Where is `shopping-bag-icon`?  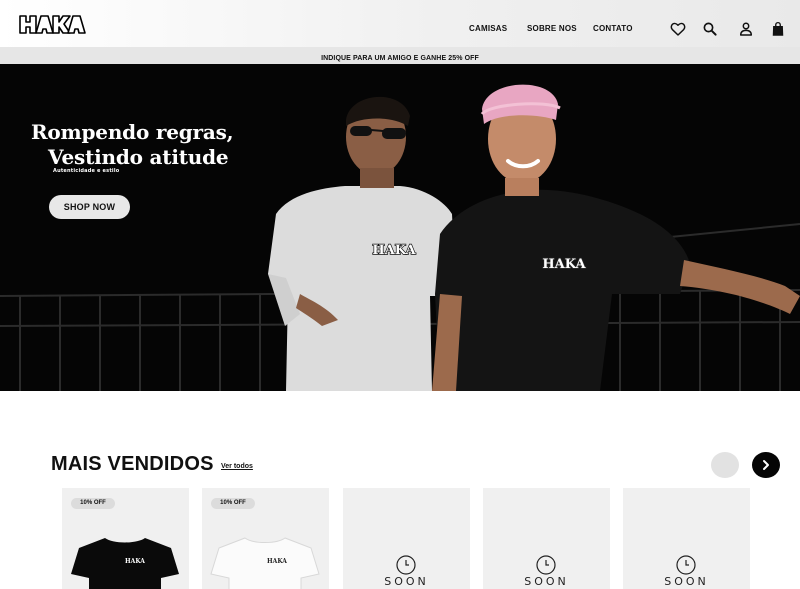
shopping-bag-icon is located at coordinates (778, 29).